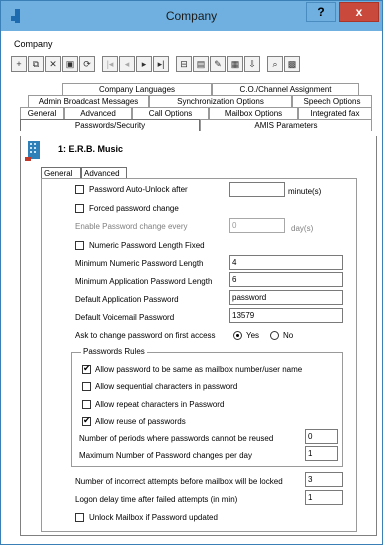 This screenshot has height=545, width=383. What do you see at coordinates (144, 64) in the screenshot?
I see `next-record-icon: ▸` at bounding box center [144, 64].